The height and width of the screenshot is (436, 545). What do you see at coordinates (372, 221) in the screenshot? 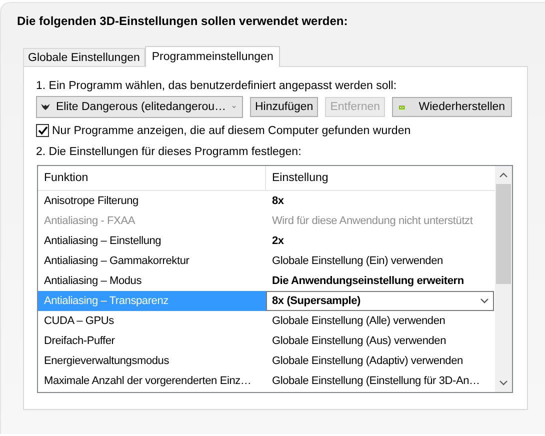
I see `setting-value: Wird für diese Anwendung nicht unterstützt` at bounding box center [372, 221].